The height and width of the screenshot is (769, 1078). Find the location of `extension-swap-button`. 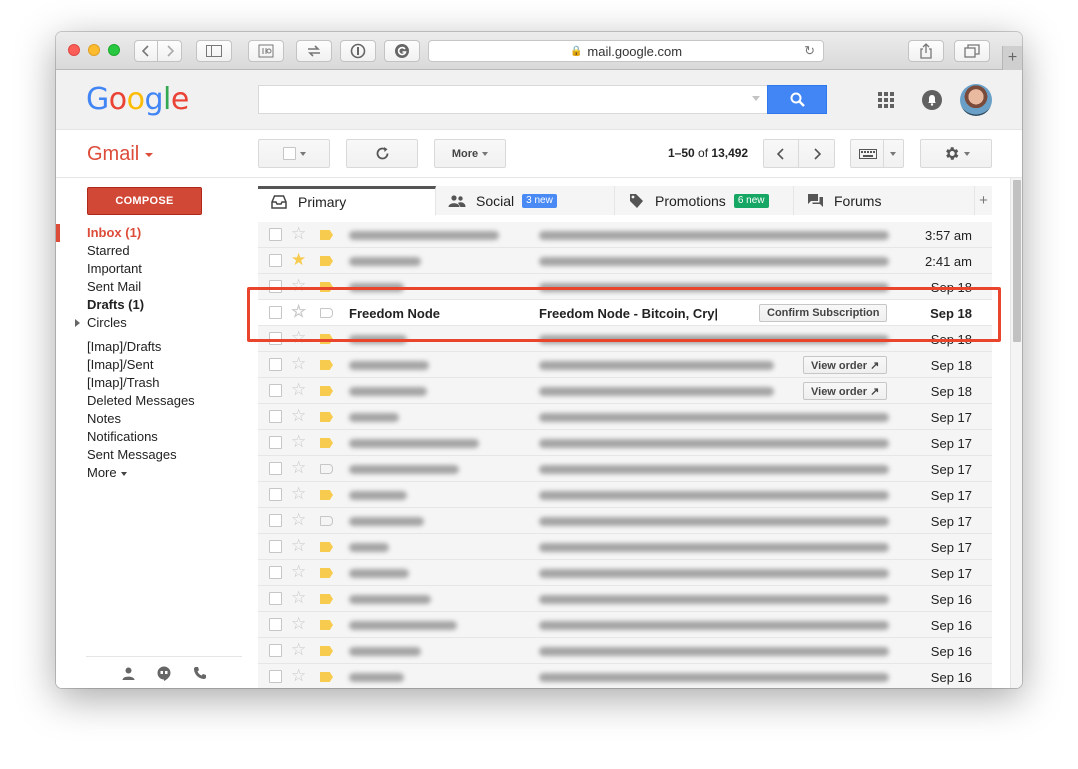

extension-swap-button is located at coordinates (314, 51).